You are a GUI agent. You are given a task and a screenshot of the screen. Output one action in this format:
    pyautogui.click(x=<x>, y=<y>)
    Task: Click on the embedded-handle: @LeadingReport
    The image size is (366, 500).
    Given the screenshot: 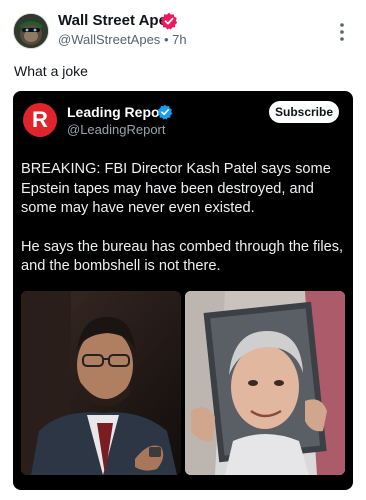 What is the action you would take?
    pyautogui.click(x=116, y=129)
    